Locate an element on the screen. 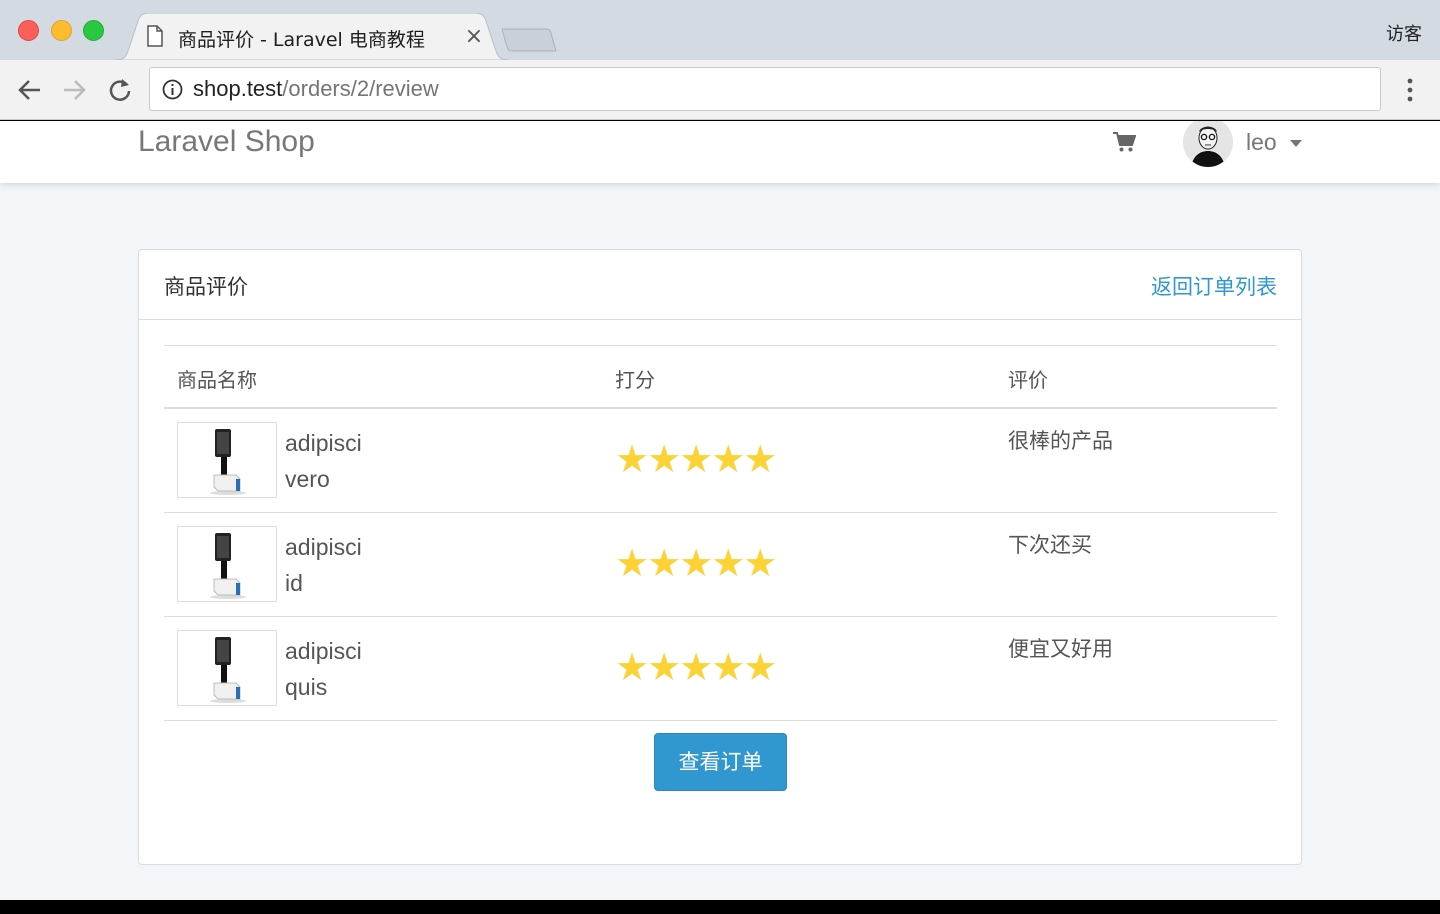 This screenshot has width=1440, height=914. cart-icon is located at coordinates (1124, 142).